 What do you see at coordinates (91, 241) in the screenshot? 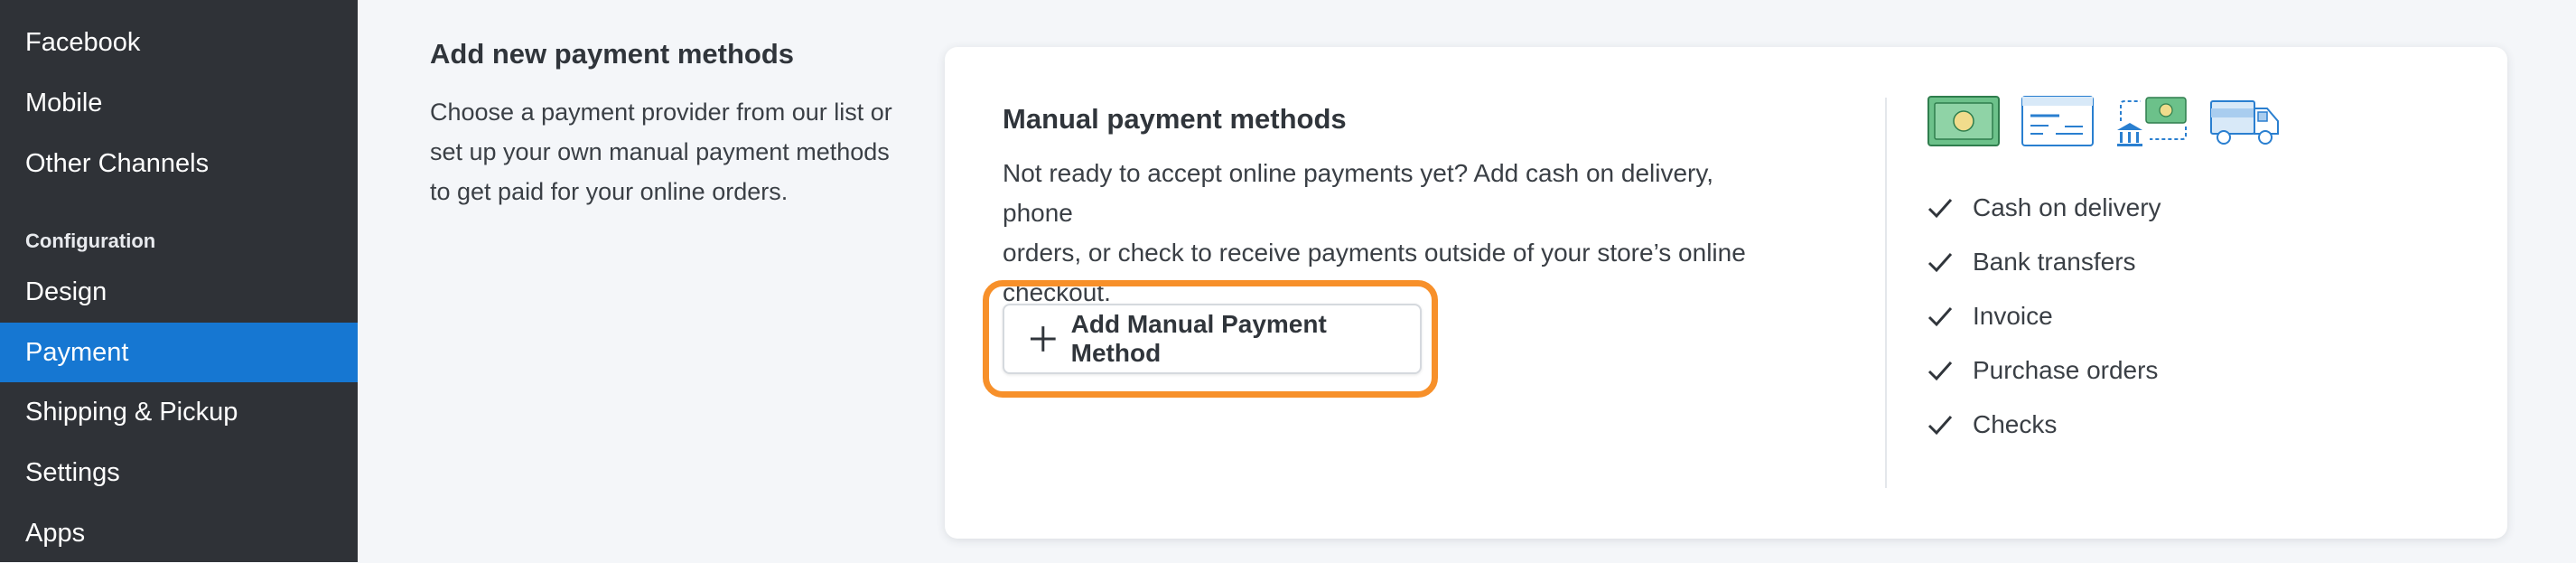
I see `sidebar-section-configuration: Configuration` at bounding box center [91, 241].